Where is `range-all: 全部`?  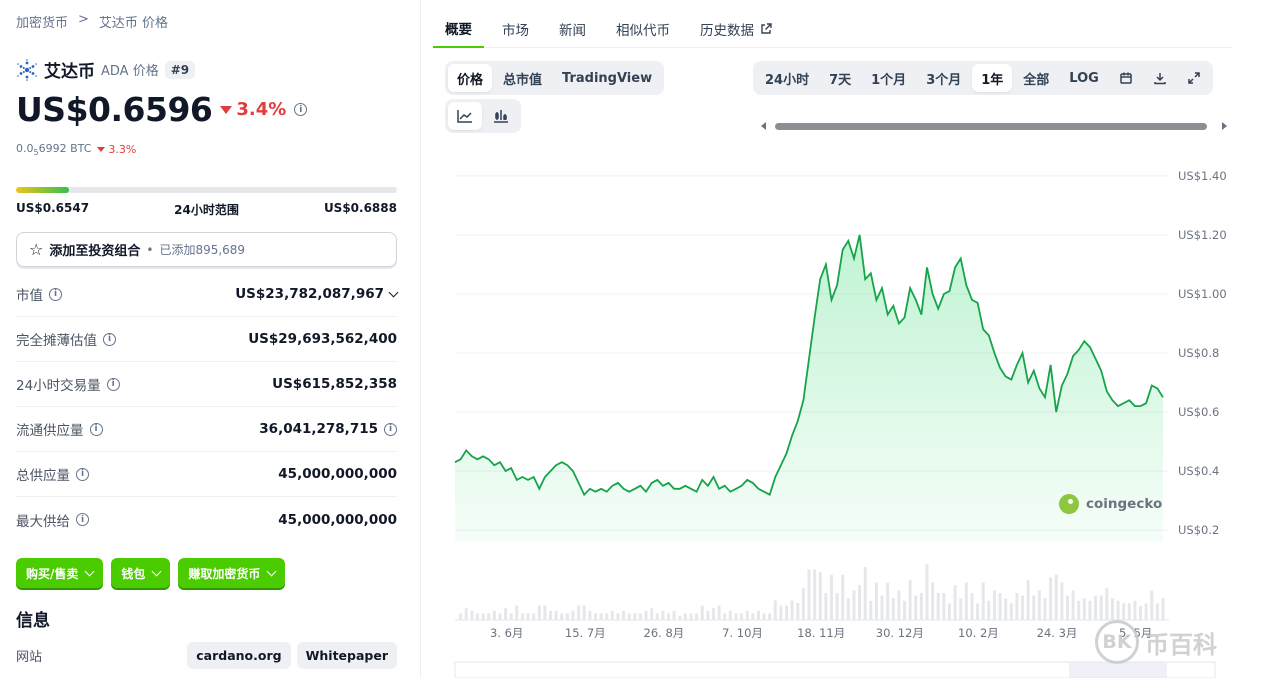
range-all: 全部 is located at coordinates (1036, 78).